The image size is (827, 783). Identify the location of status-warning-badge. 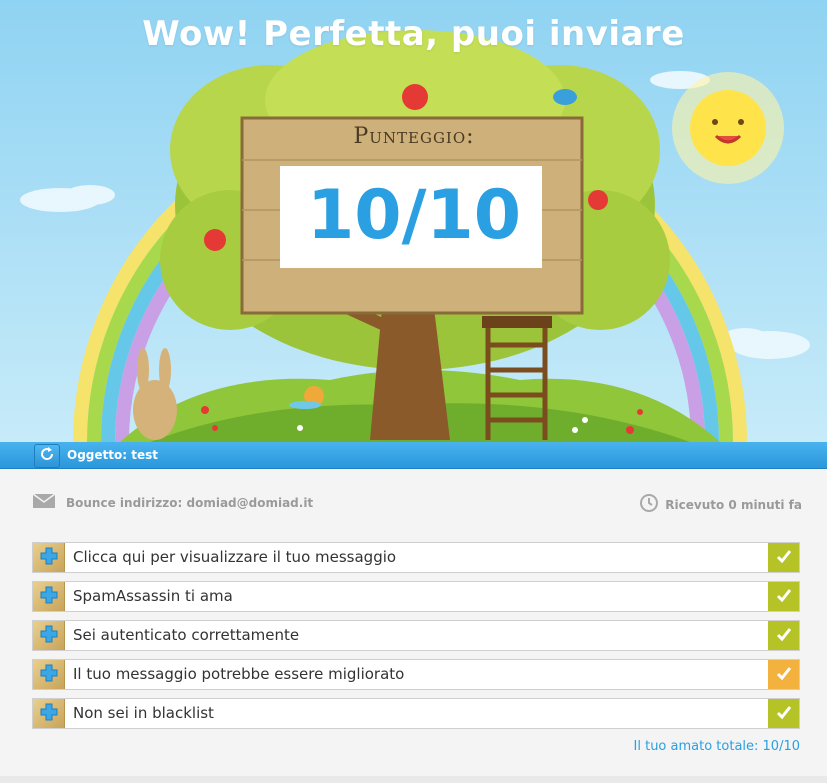
(783, 674).